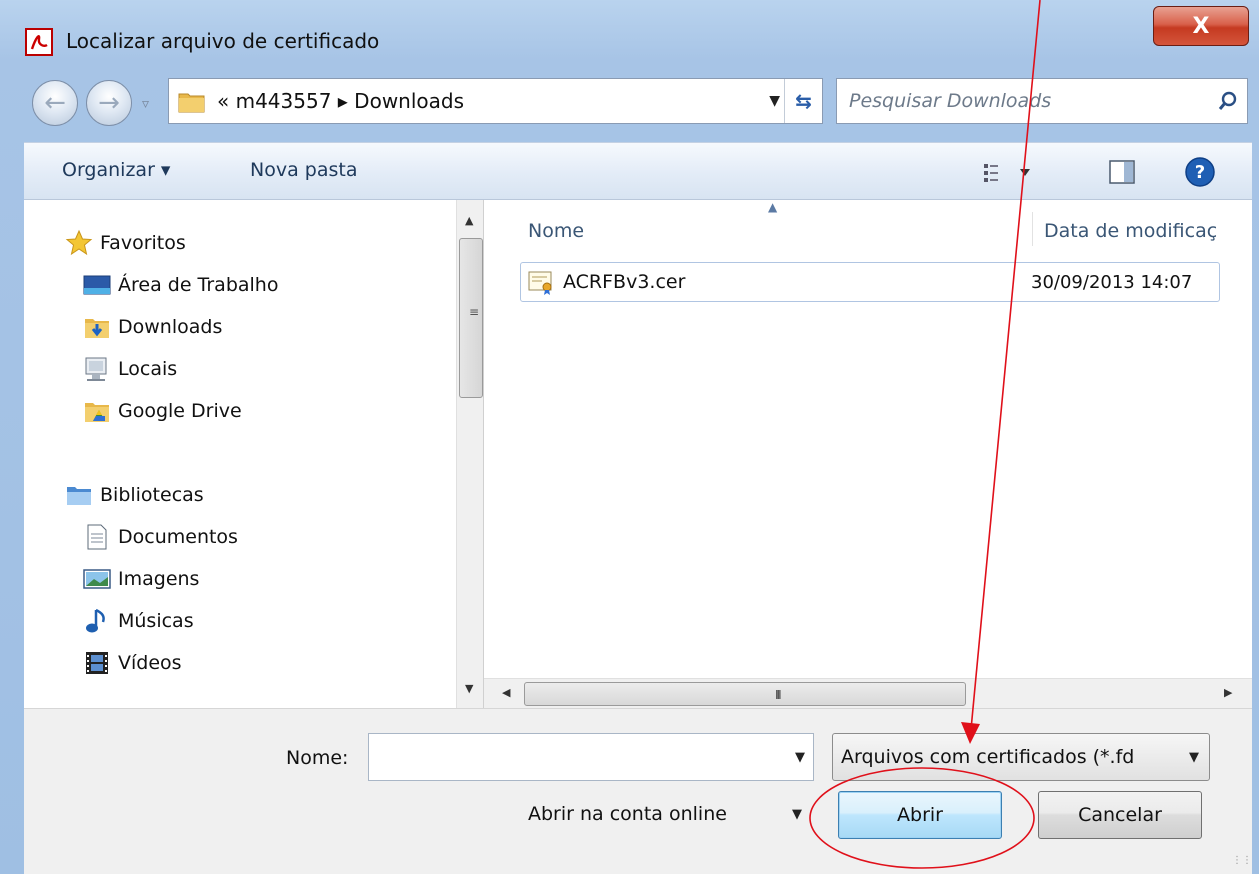 The image size is (1259, 874). What do you see at coordinates (638, 171) in the screenshot?
I see `command-toolbar: Organizar ▾ Nova pasta ?` at bounding box center [638, 171].